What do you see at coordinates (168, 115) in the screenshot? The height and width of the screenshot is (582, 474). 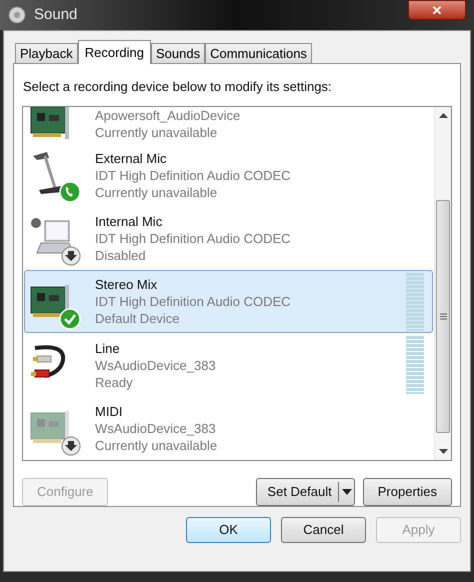 I see `device-driver: Apowersoft_AudioDevice` at bounding box center [168, 115].